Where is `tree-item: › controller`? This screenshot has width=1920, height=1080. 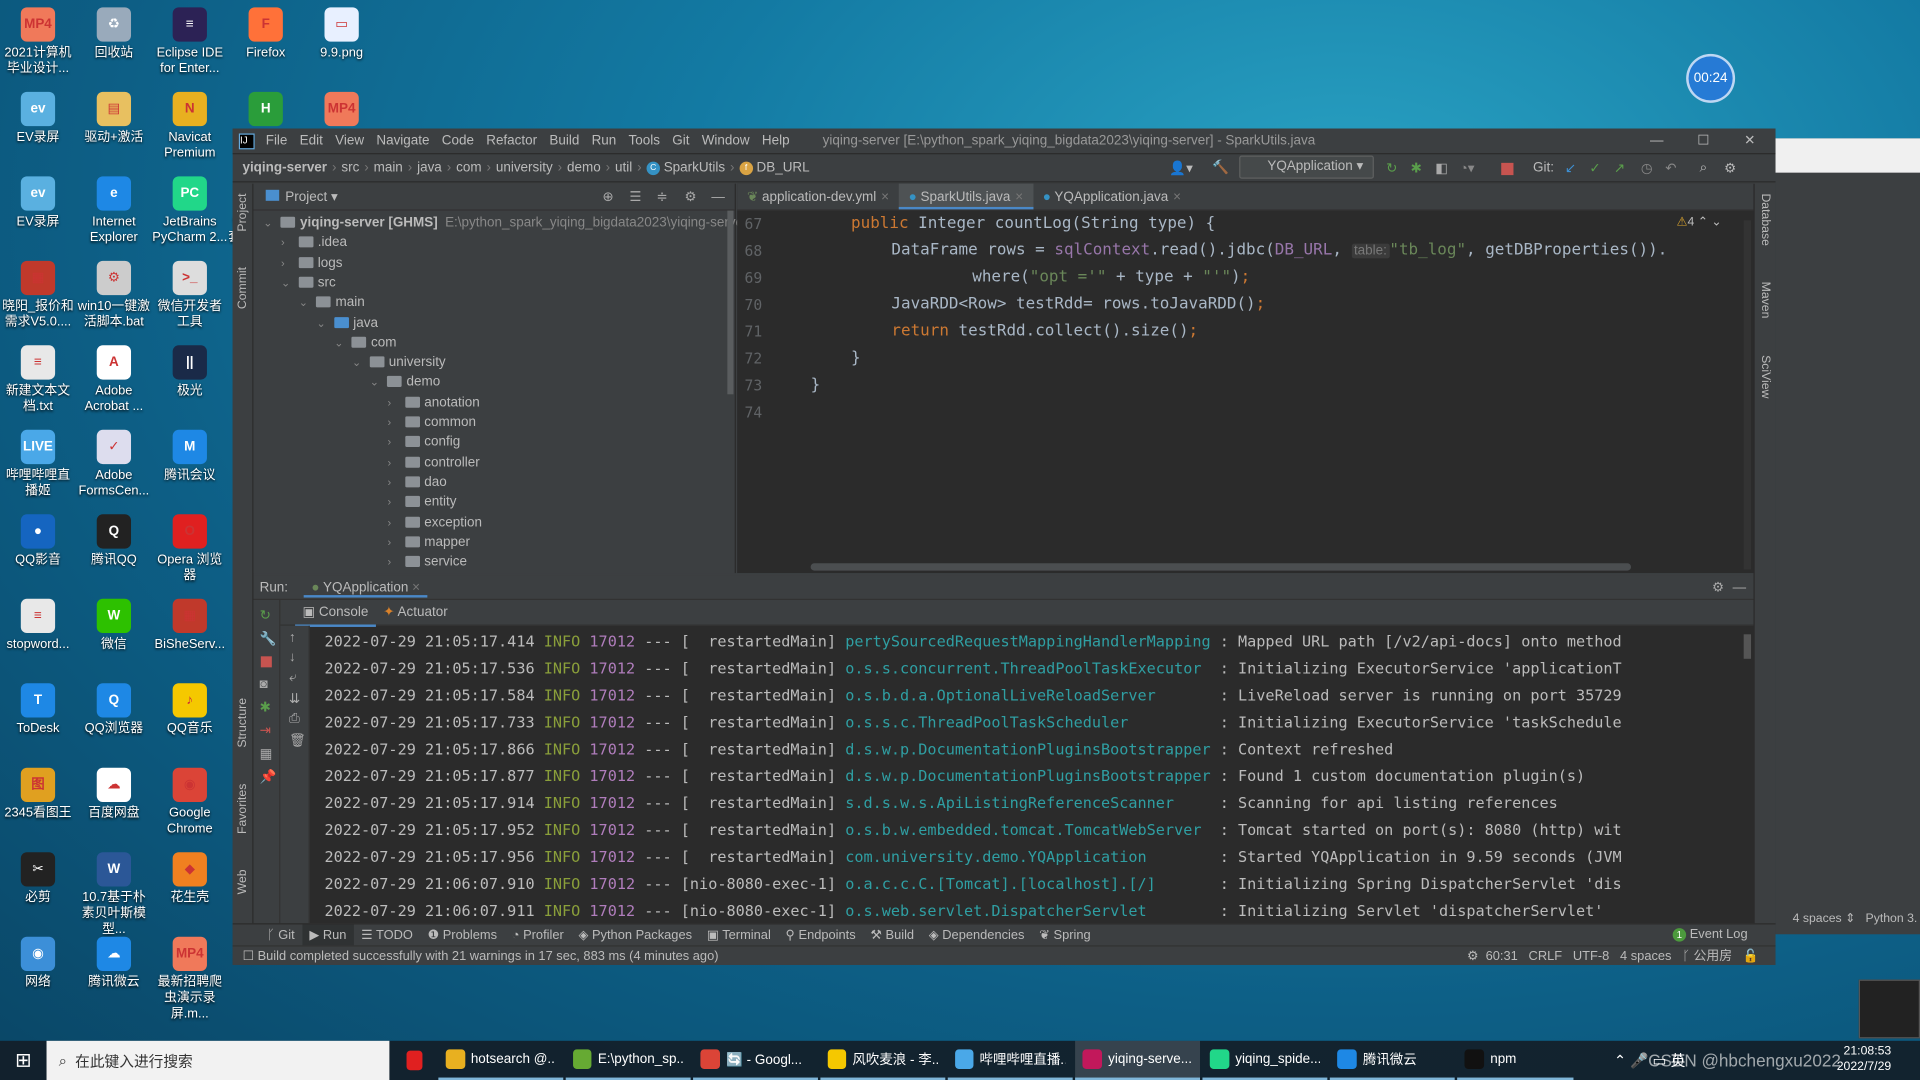 tree-item: › controller is located at coordinates (434, 463).